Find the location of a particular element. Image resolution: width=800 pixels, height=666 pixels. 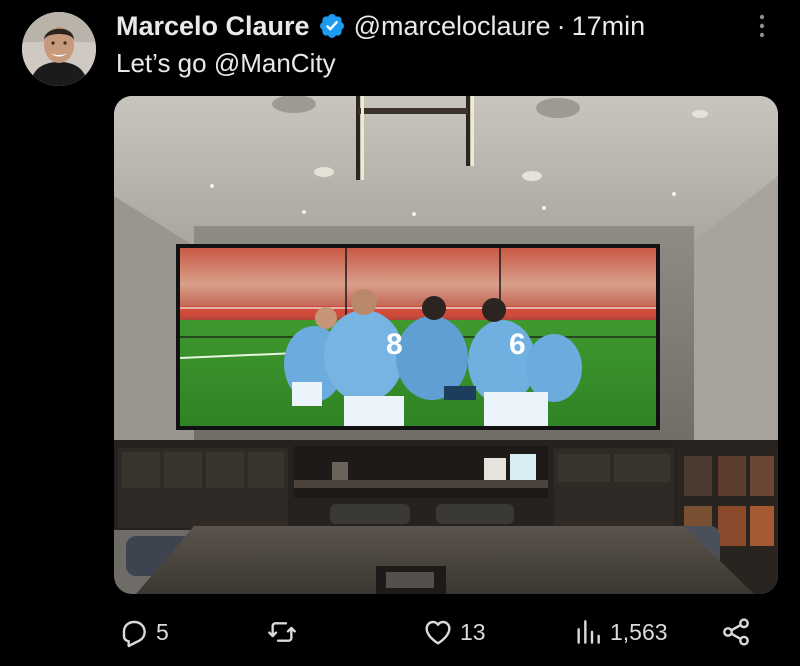

tweet-action-bar: 5 13 1,563 is located at coordinates (446, 632).